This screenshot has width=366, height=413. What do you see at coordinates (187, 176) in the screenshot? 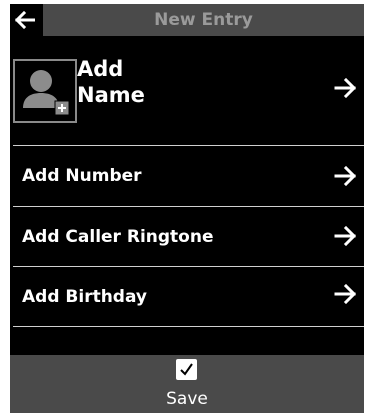
I see `add-number-row: Add Number` at bounding box center [187, 176].